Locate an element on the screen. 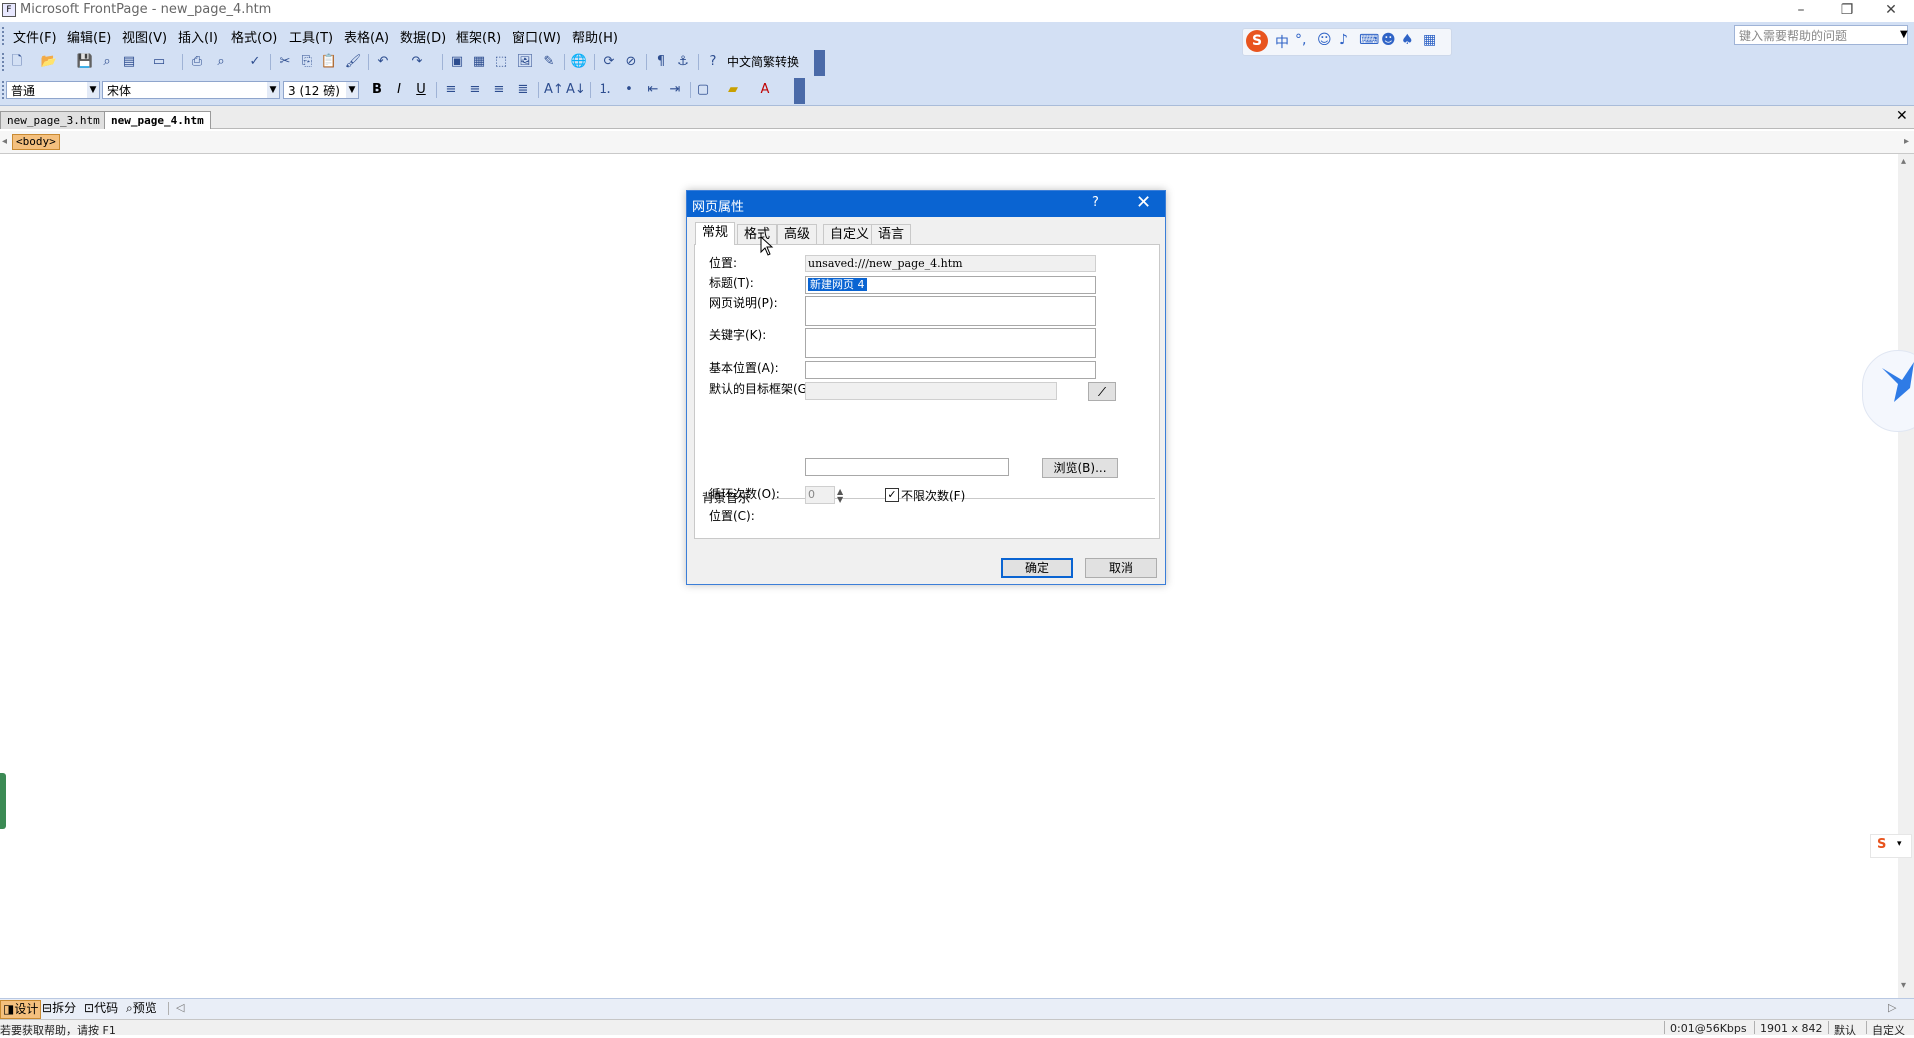  spelling-icon: ✓ is located at coordinates (255, 62).